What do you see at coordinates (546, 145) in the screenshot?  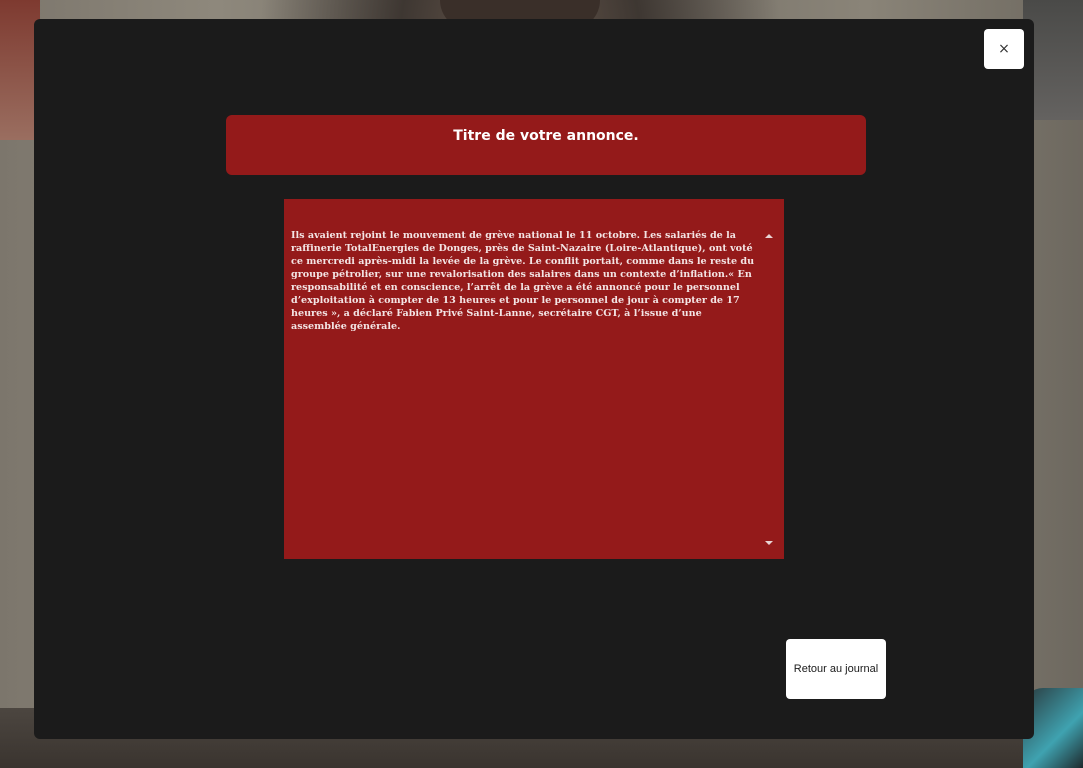 I see `article-title-banner: Titre de votre annonce.` at bounding box center [546, 145].